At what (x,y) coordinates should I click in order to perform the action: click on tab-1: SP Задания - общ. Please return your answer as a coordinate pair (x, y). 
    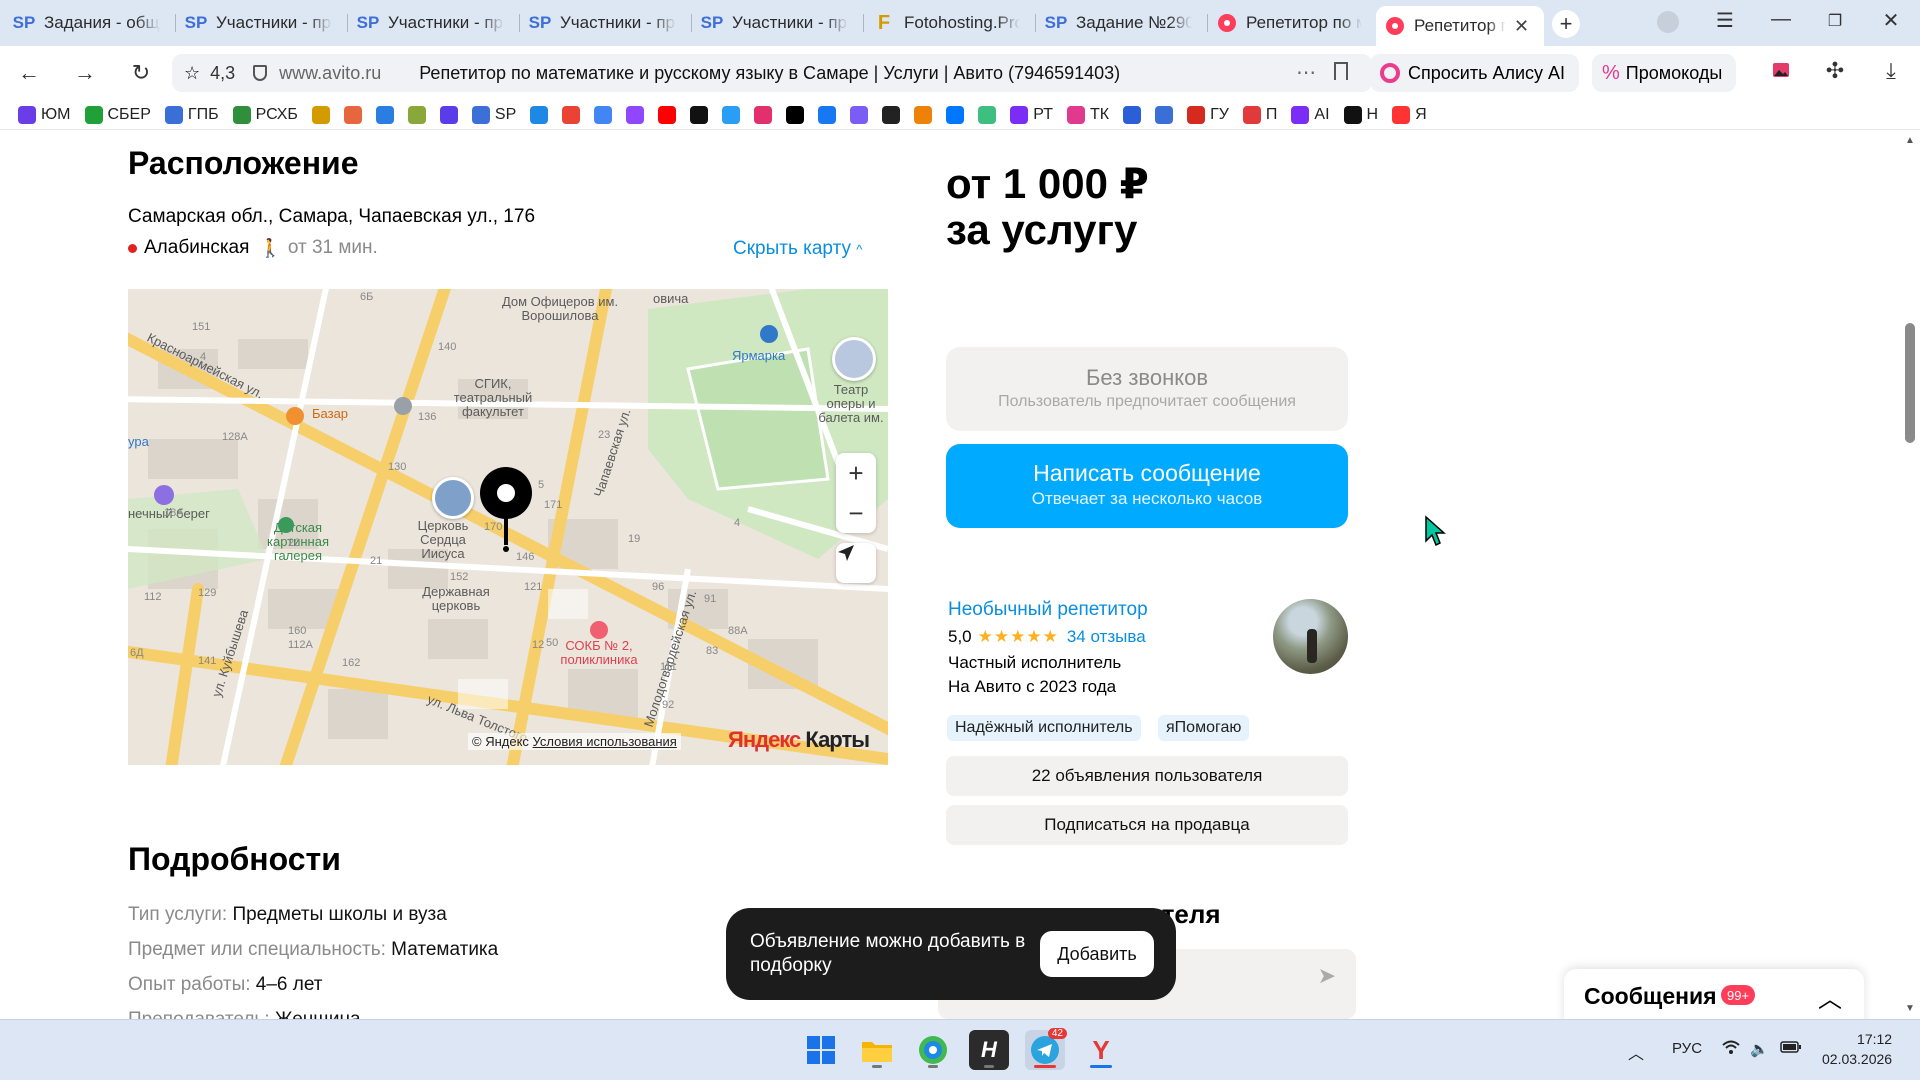
    Looking at the image, I should click on (89, 23).